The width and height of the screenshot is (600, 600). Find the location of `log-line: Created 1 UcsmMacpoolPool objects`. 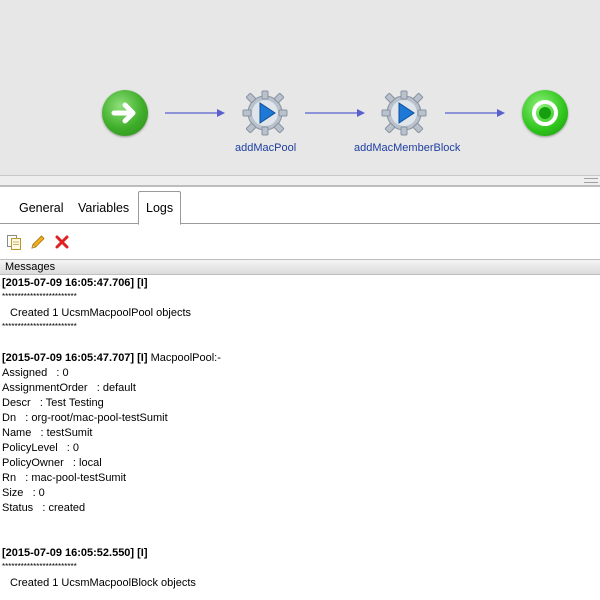

log-line: Created 1 UcsmMacpoolPool objects is located at coordinates (99, 313).